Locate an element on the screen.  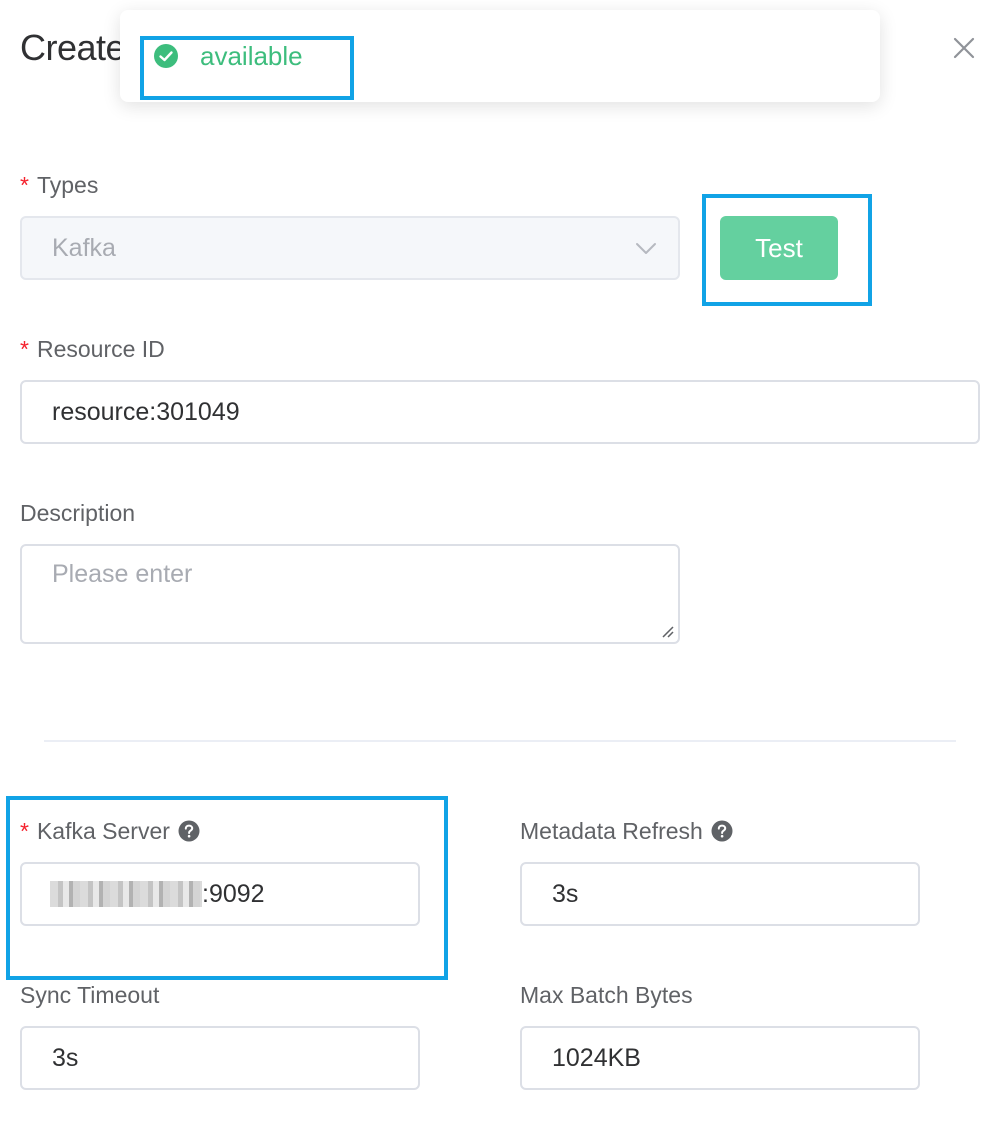
resource-id-label-text: Resource ID is located at coordinates (100, 349).